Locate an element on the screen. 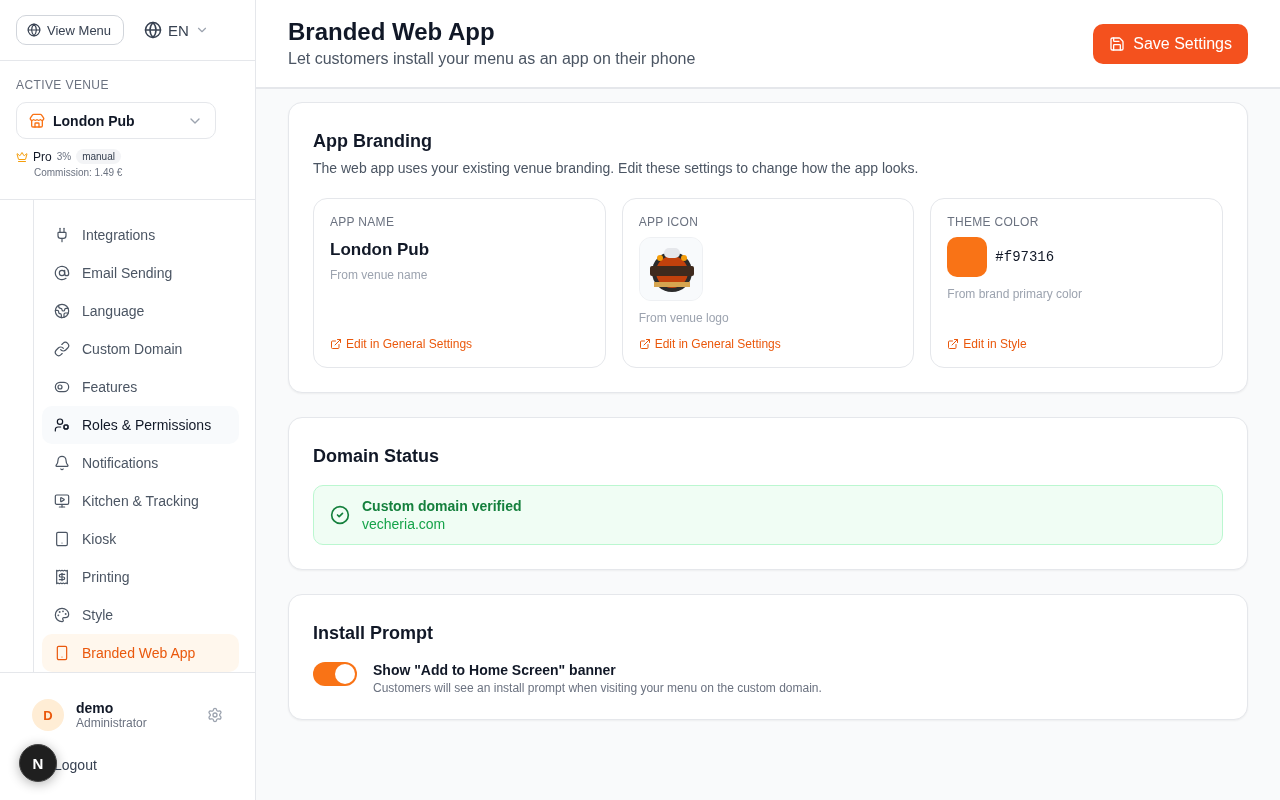  tile-label: APP ICON is located at coordinates (669, 222).